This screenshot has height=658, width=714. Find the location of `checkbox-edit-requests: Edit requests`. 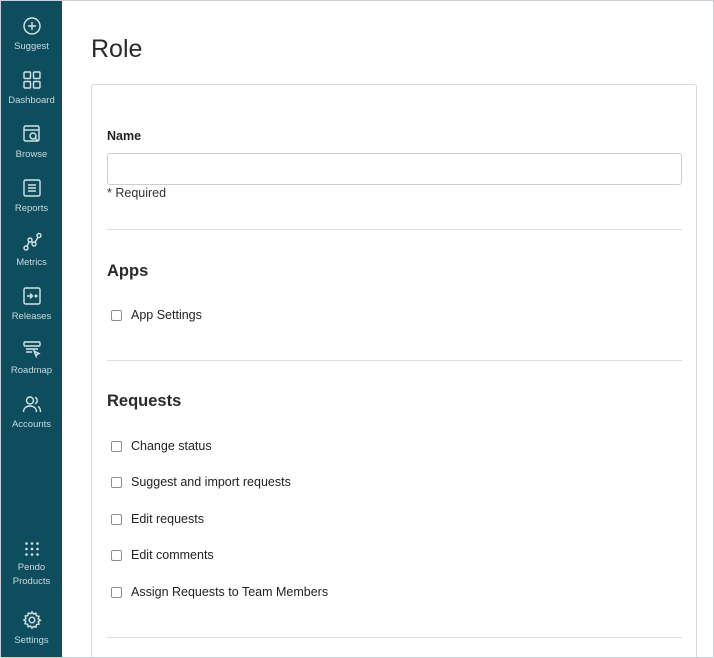

checkbox-edit-requests: Edit requests is located at coordinates (157, 519).